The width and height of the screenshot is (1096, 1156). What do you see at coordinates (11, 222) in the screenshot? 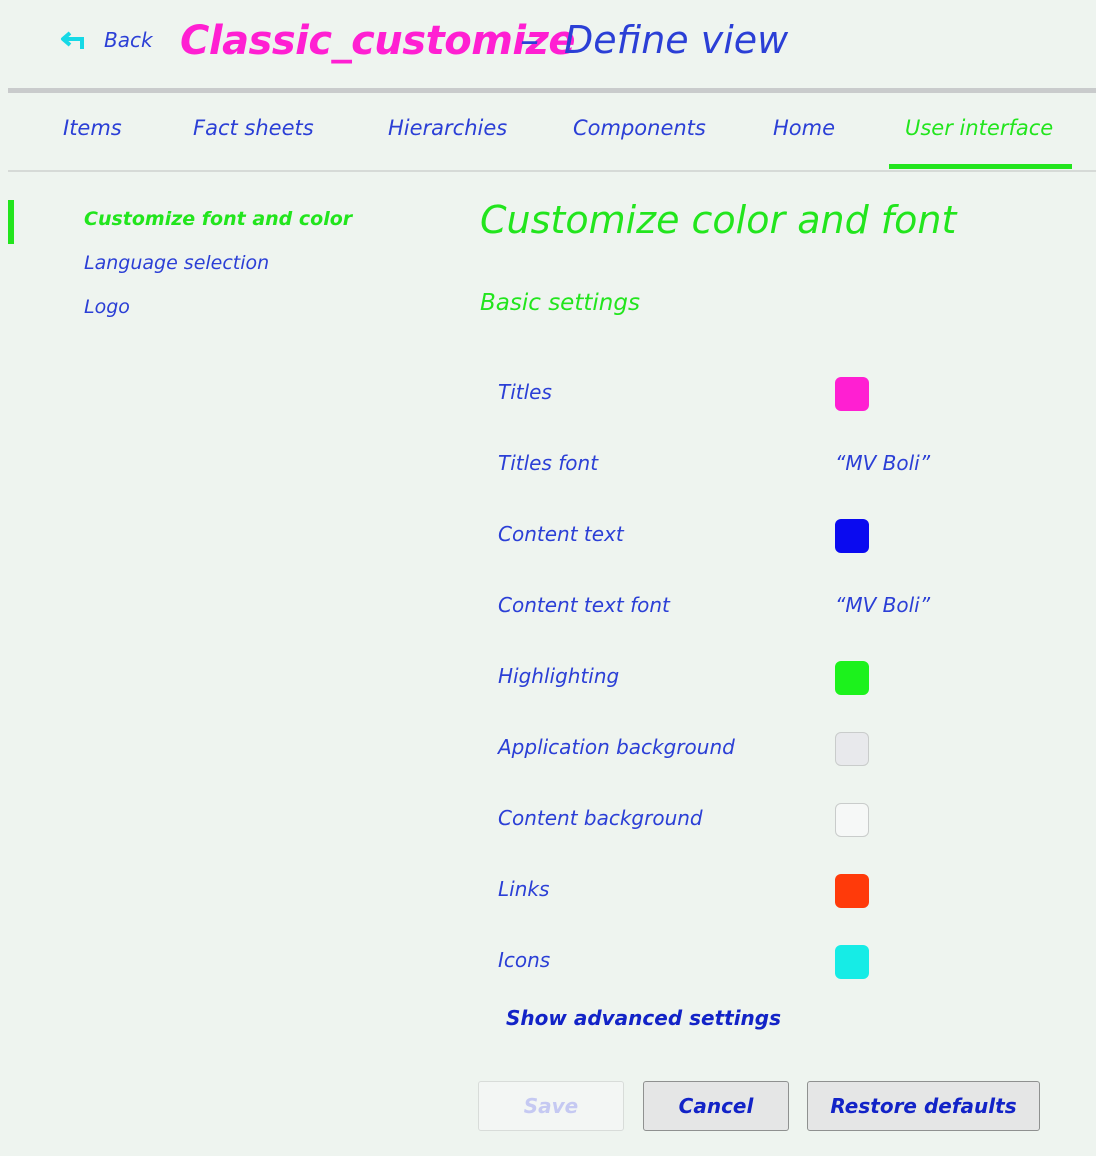
I see `sidebar-active-indicator` at bounding box center [11, 222].